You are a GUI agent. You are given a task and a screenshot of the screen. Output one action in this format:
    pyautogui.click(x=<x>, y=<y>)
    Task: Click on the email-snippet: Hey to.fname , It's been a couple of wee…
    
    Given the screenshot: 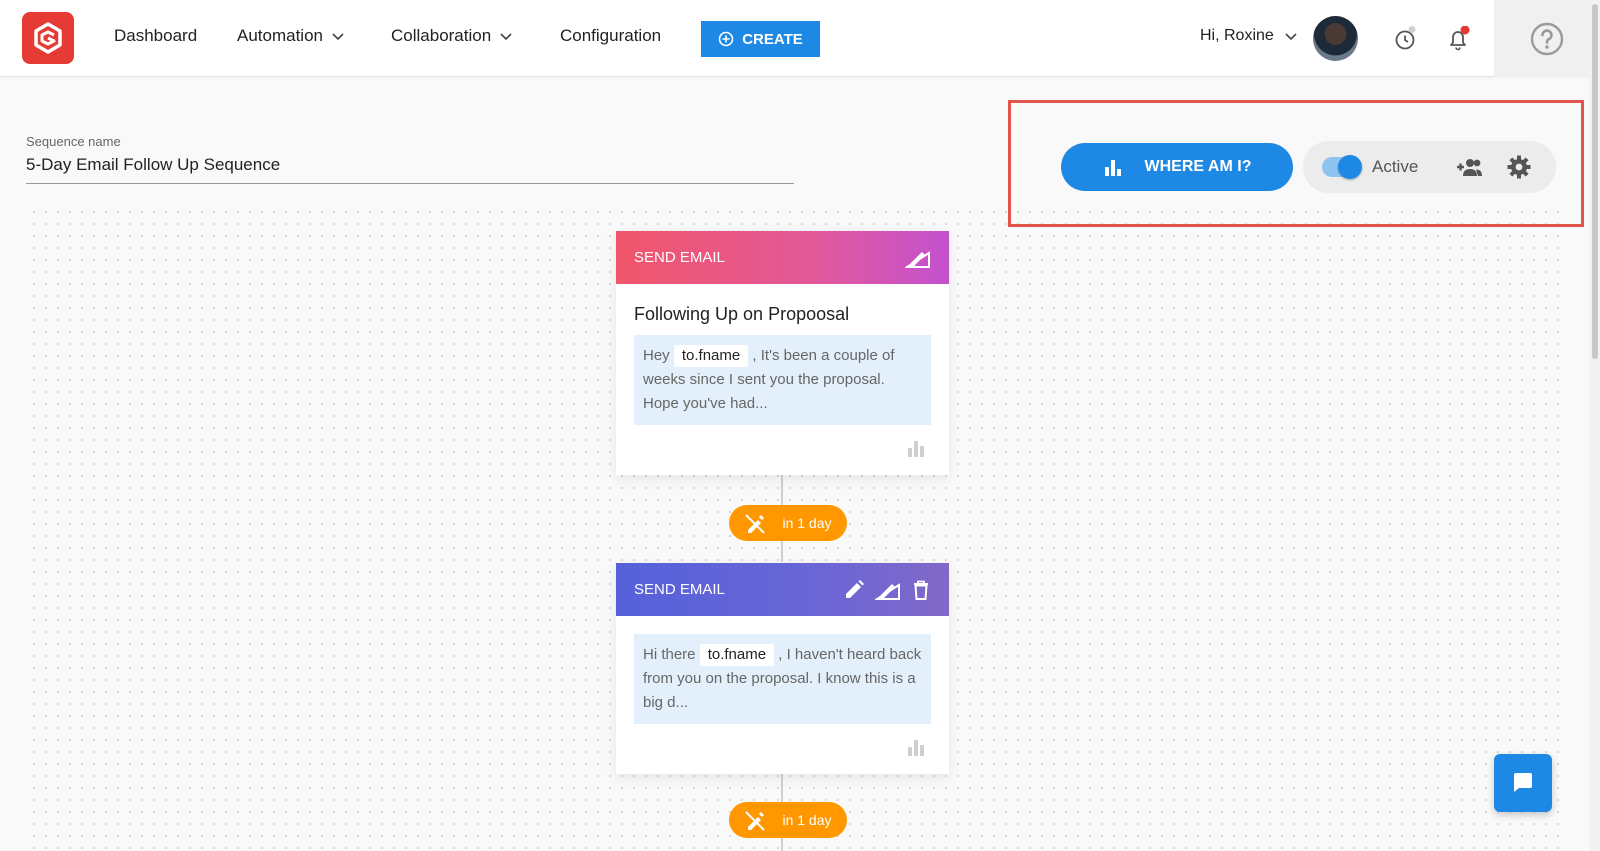 What is the action you would take?
    pyautogui.click(x=782, y=380)
    